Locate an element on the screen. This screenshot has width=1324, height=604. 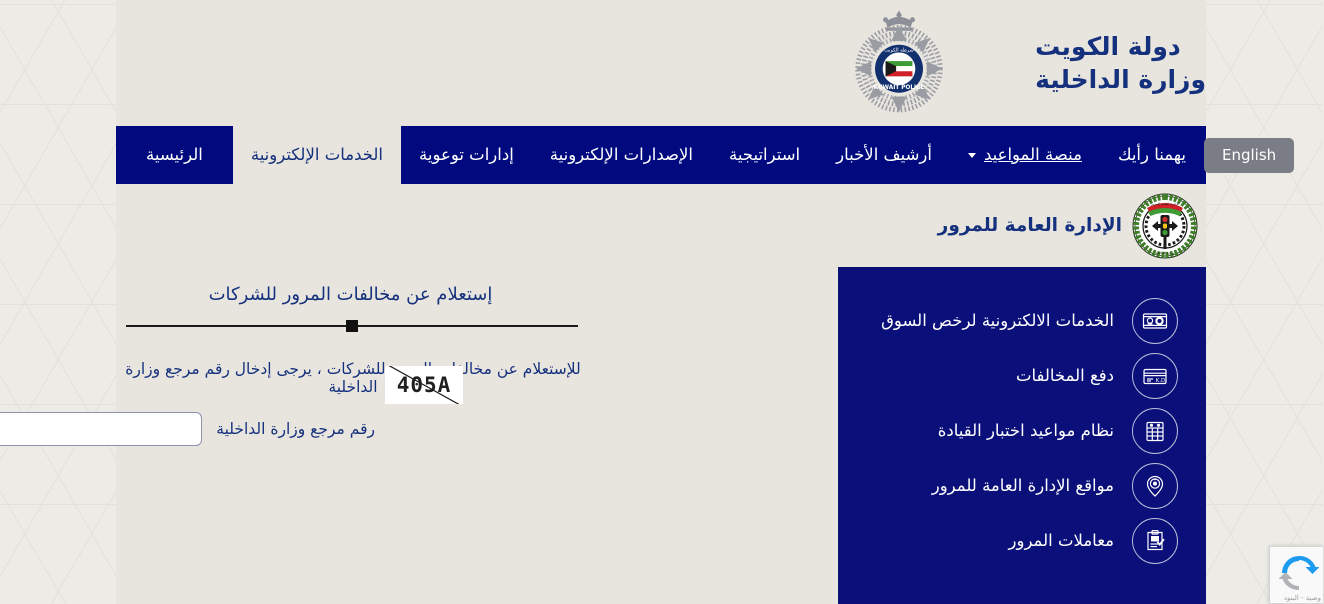
captcha-strike-line is located at coordinates (425, 385).